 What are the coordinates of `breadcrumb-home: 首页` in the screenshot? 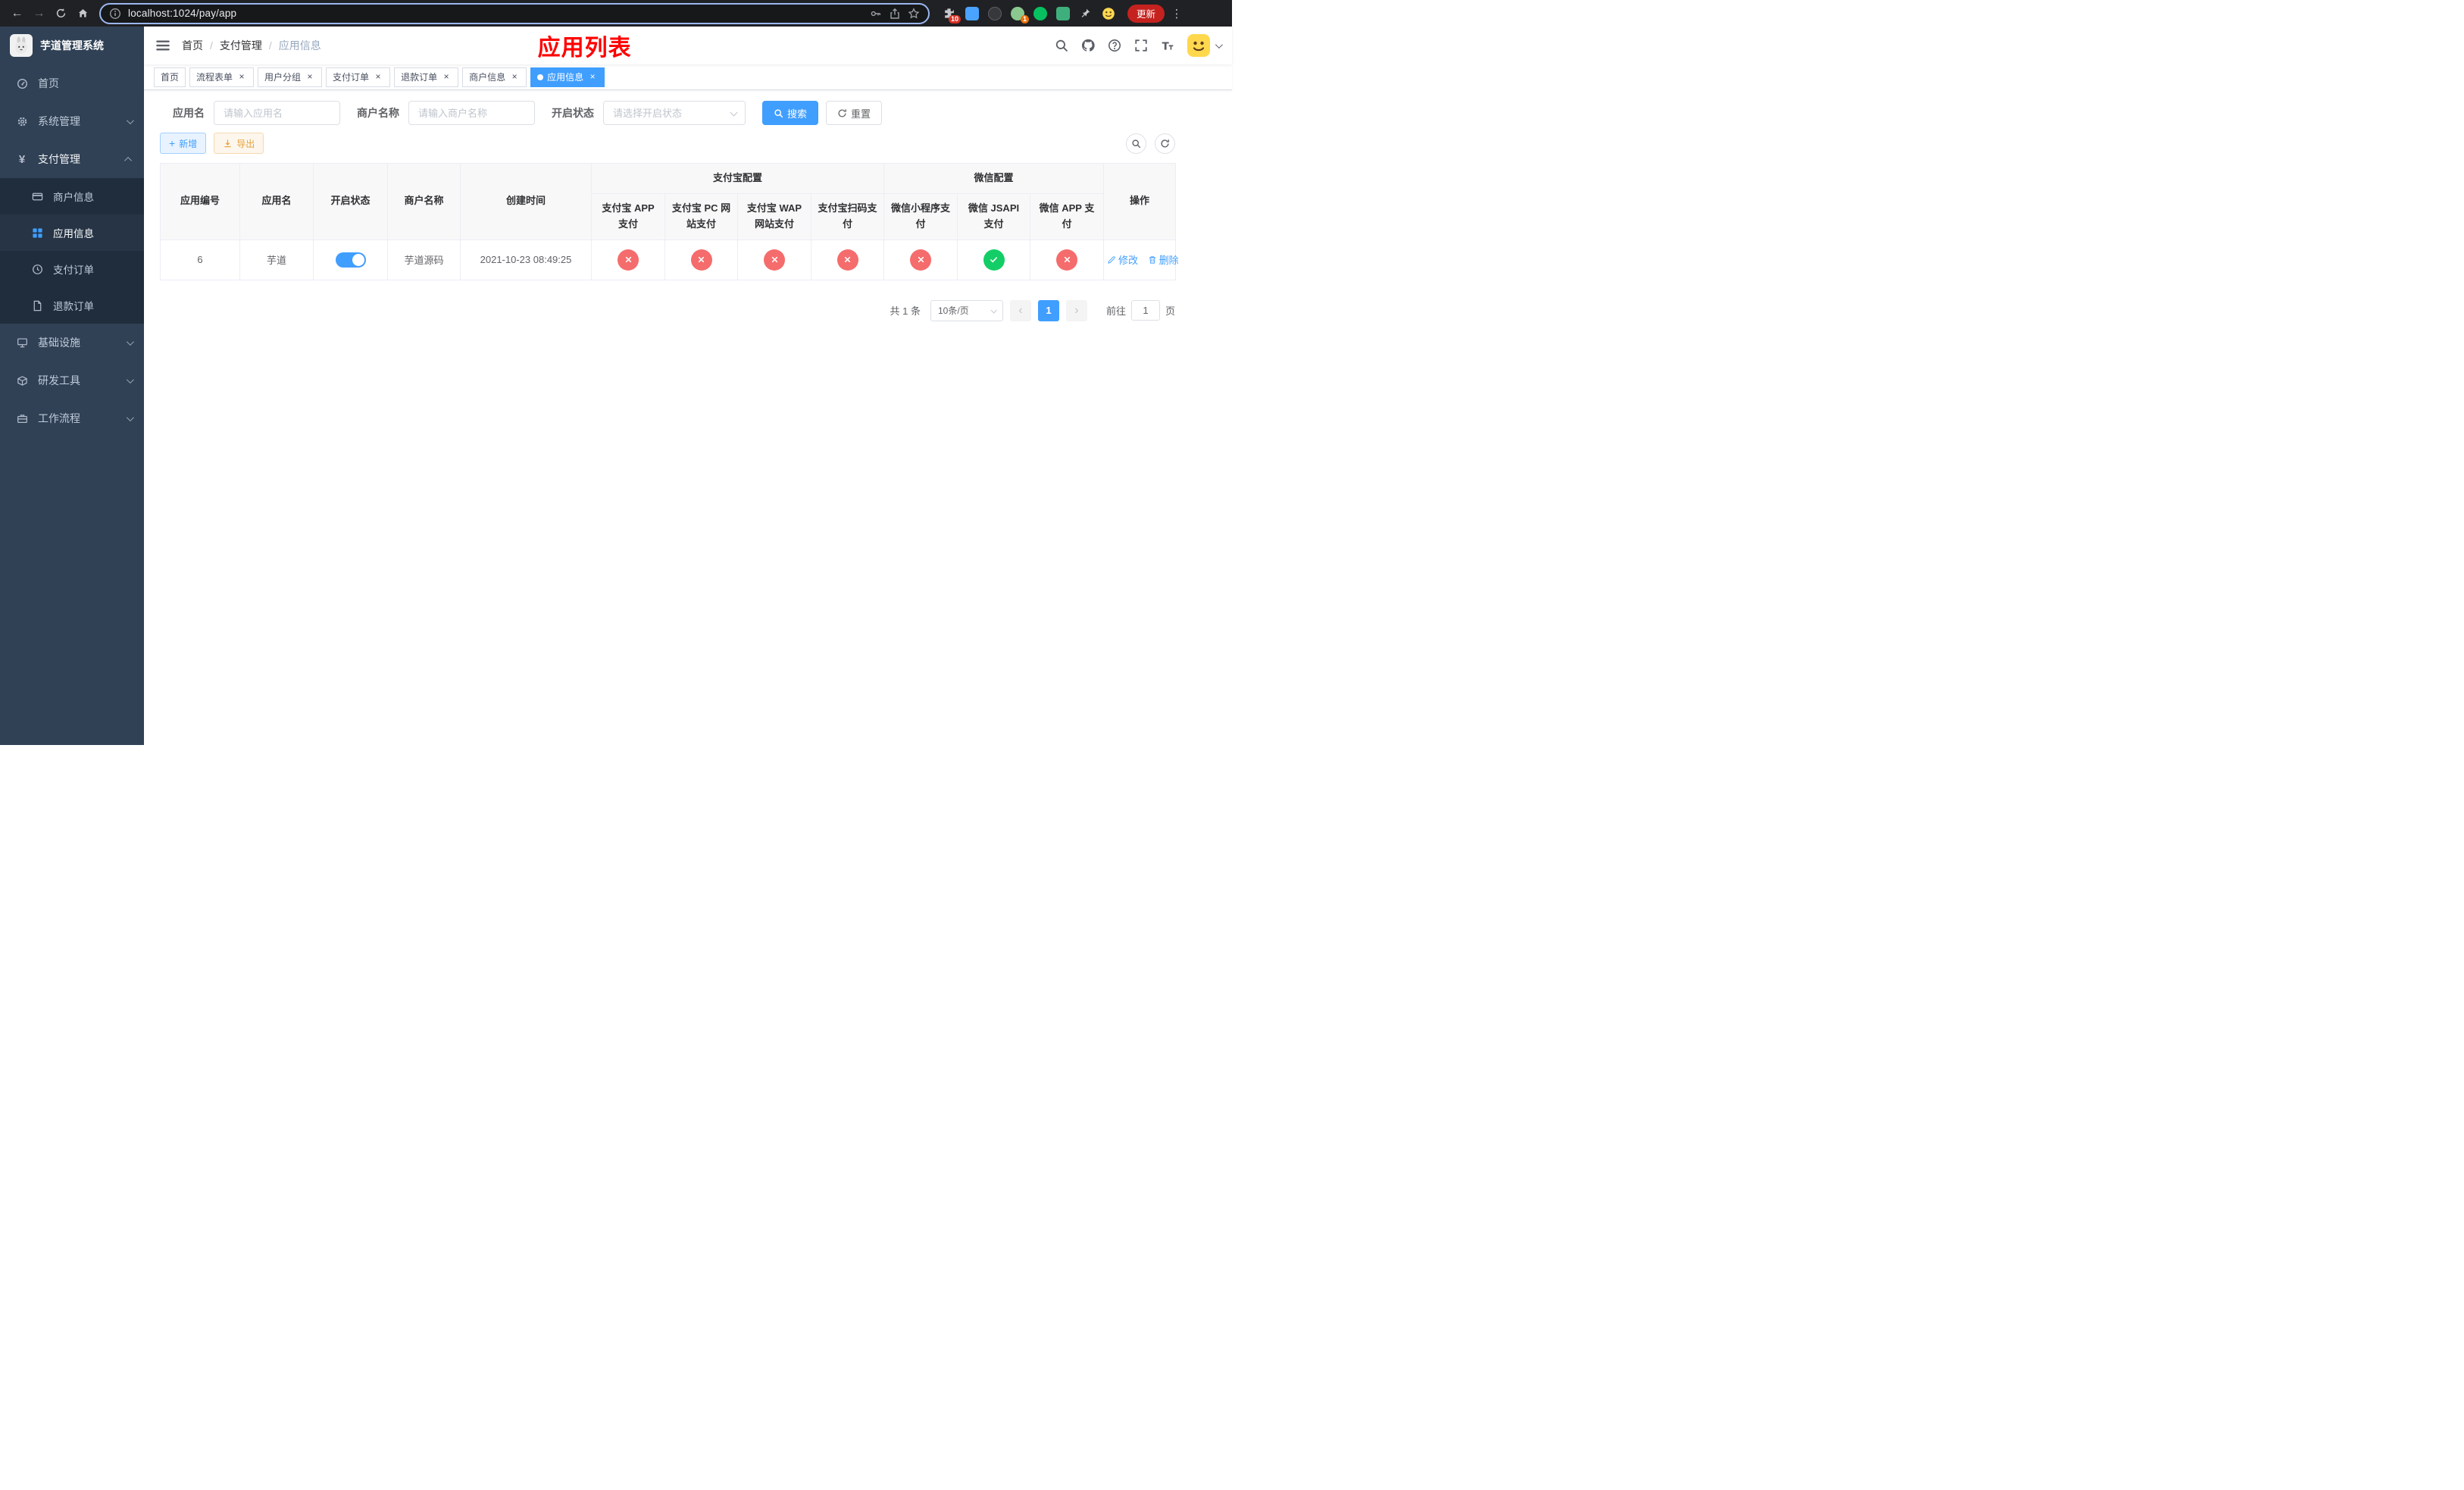 It's located at (192, 45).